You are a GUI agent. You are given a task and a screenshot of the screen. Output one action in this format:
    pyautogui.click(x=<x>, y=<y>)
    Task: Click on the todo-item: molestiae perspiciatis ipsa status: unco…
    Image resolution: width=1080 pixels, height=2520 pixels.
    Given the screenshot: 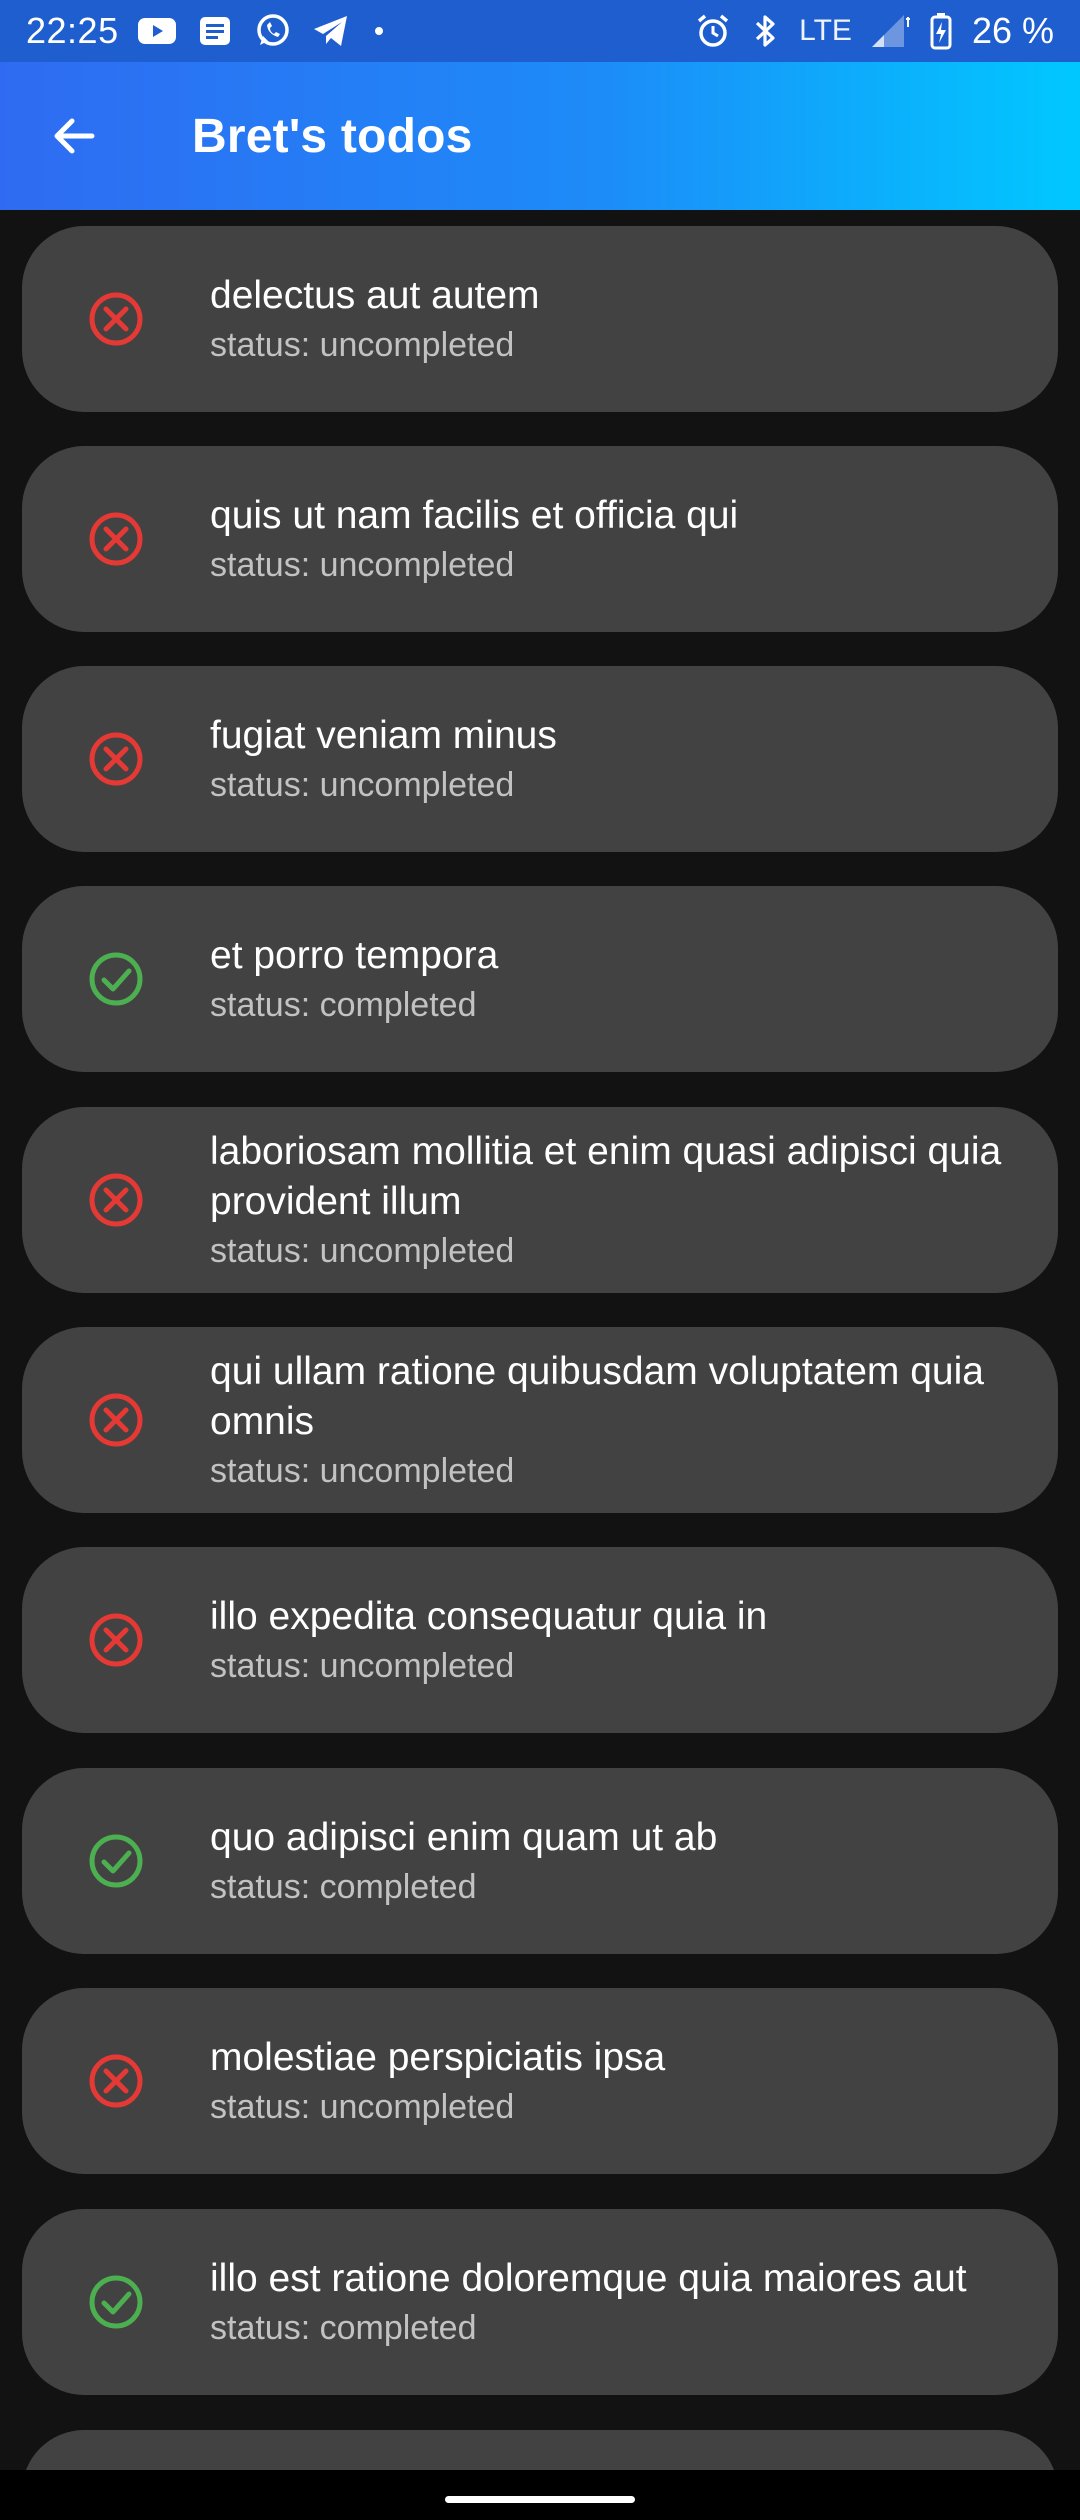 What is the action you would take?
    pyautogui.click(x=540, y=2081)
    